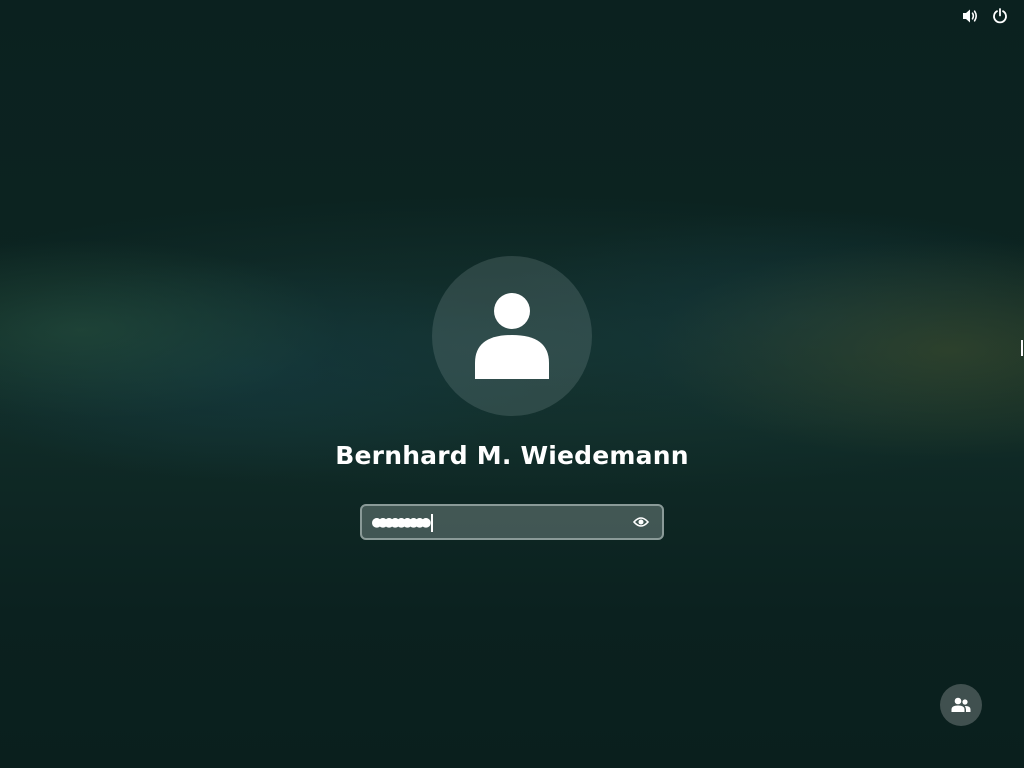  I want to click on user-avatar, so click(512, 336).